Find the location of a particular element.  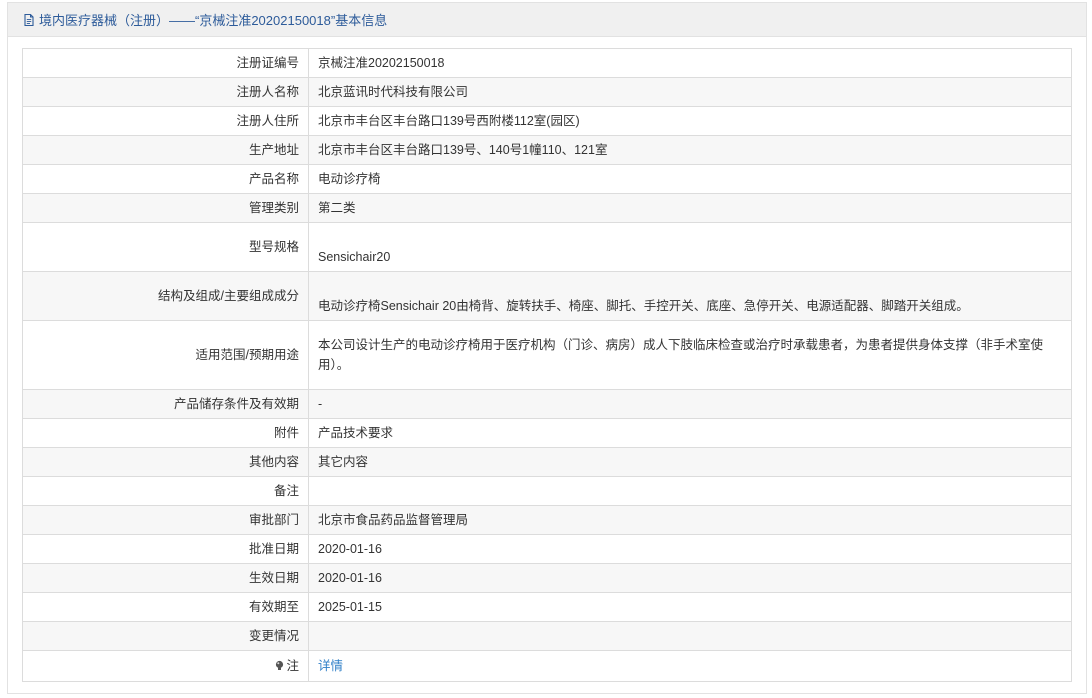

row-label: 审批部门 is located at coordinates (165, 520).